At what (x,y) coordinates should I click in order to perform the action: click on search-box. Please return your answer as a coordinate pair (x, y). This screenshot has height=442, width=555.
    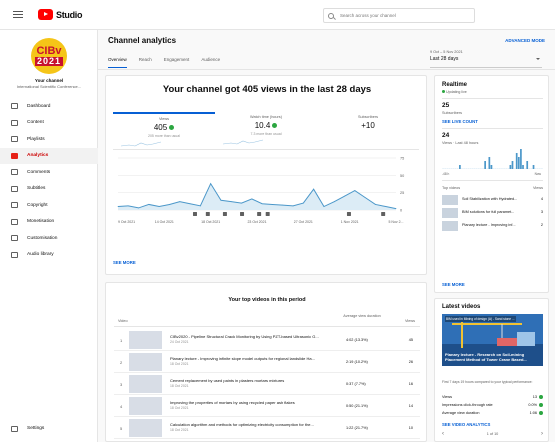
    Looking at the image, I should click on (399, 15).